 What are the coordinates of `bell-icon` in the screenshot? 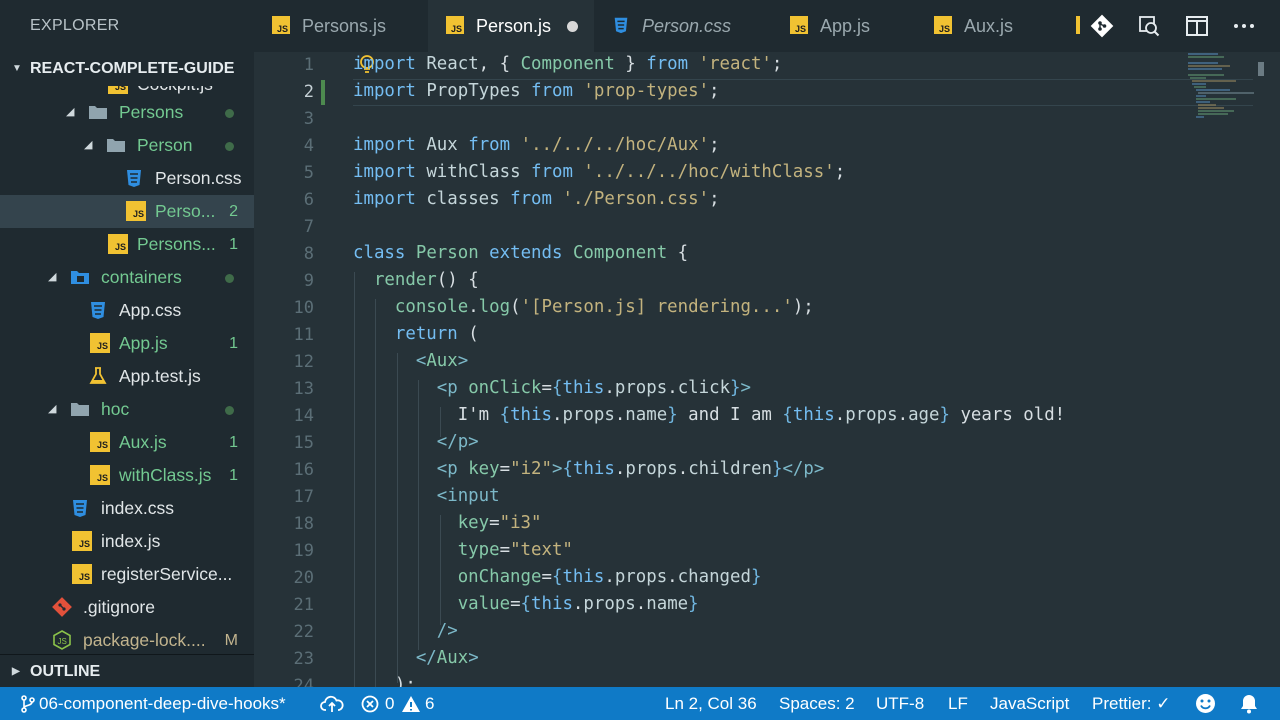 It's located at (1249, 703).